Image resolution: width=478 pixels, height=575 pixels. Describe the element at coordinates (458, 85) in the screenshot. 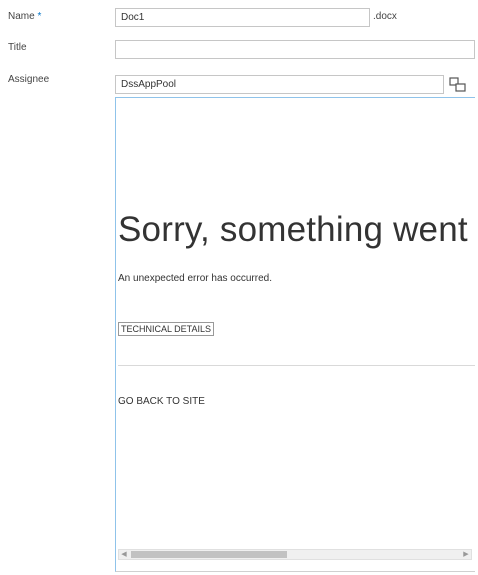

I see `people-picker-icon` at that location.